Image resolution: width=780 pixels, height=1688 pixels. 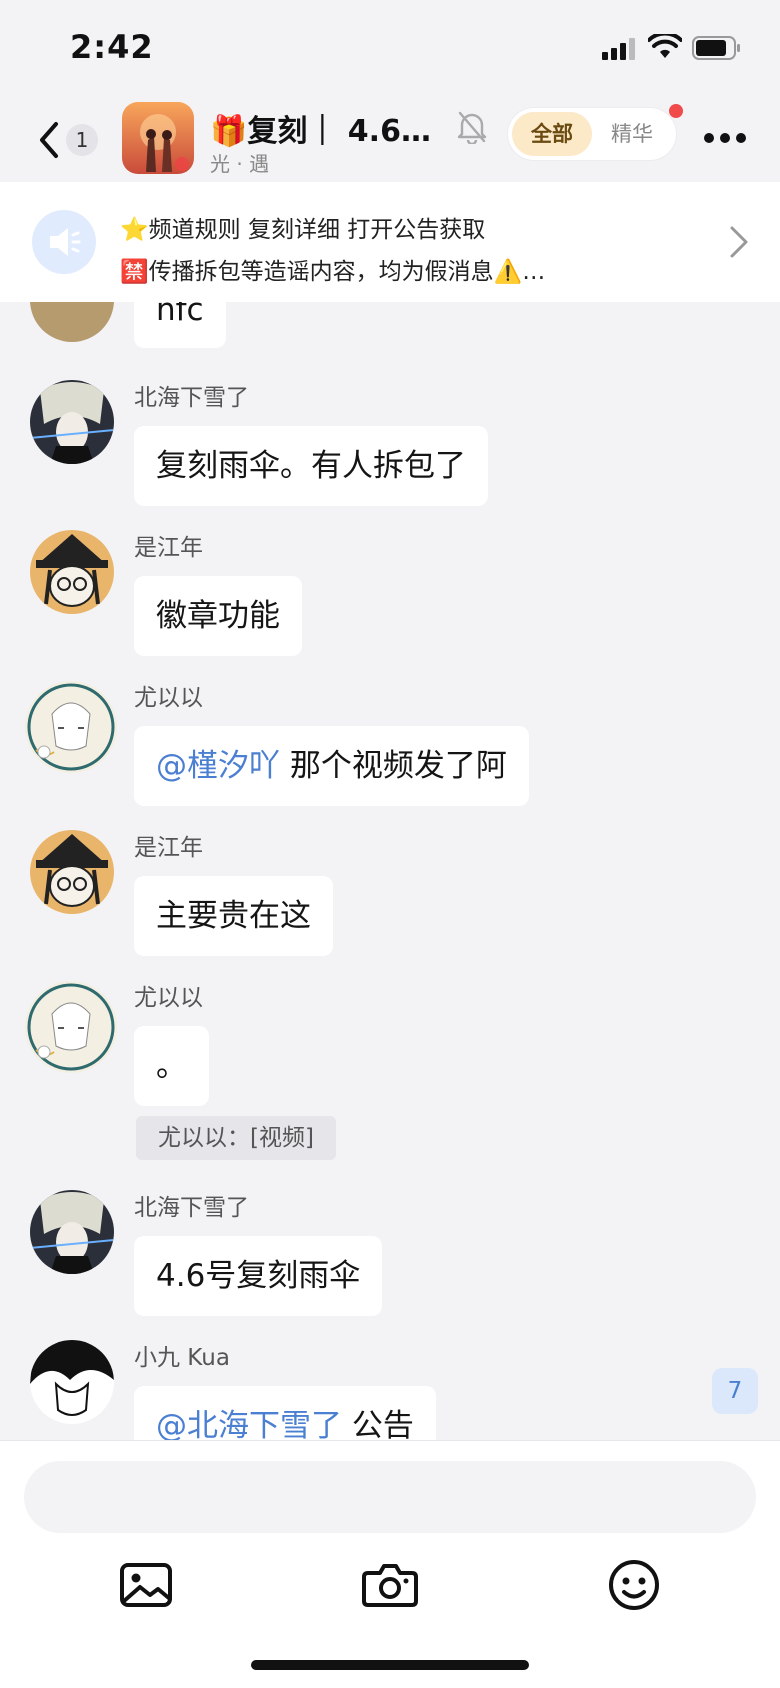 I want to click on image-icon, so click(x=146, y=1585).